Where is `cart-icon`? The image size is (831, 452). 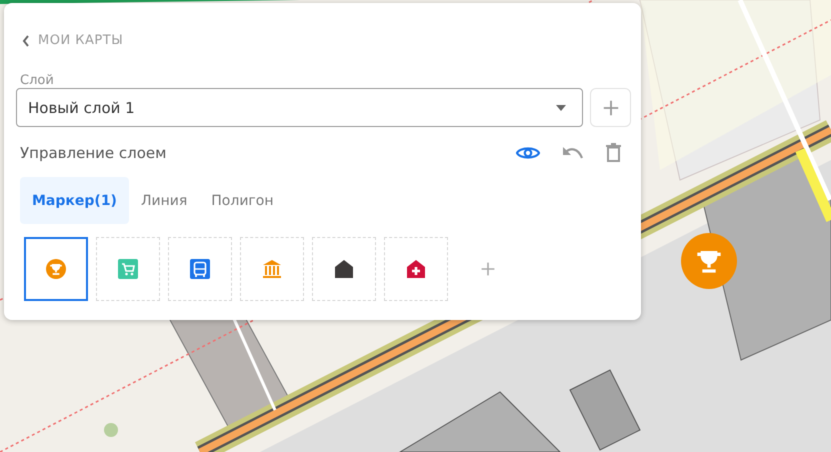 cart-icon is located at coordinates (128, 269).